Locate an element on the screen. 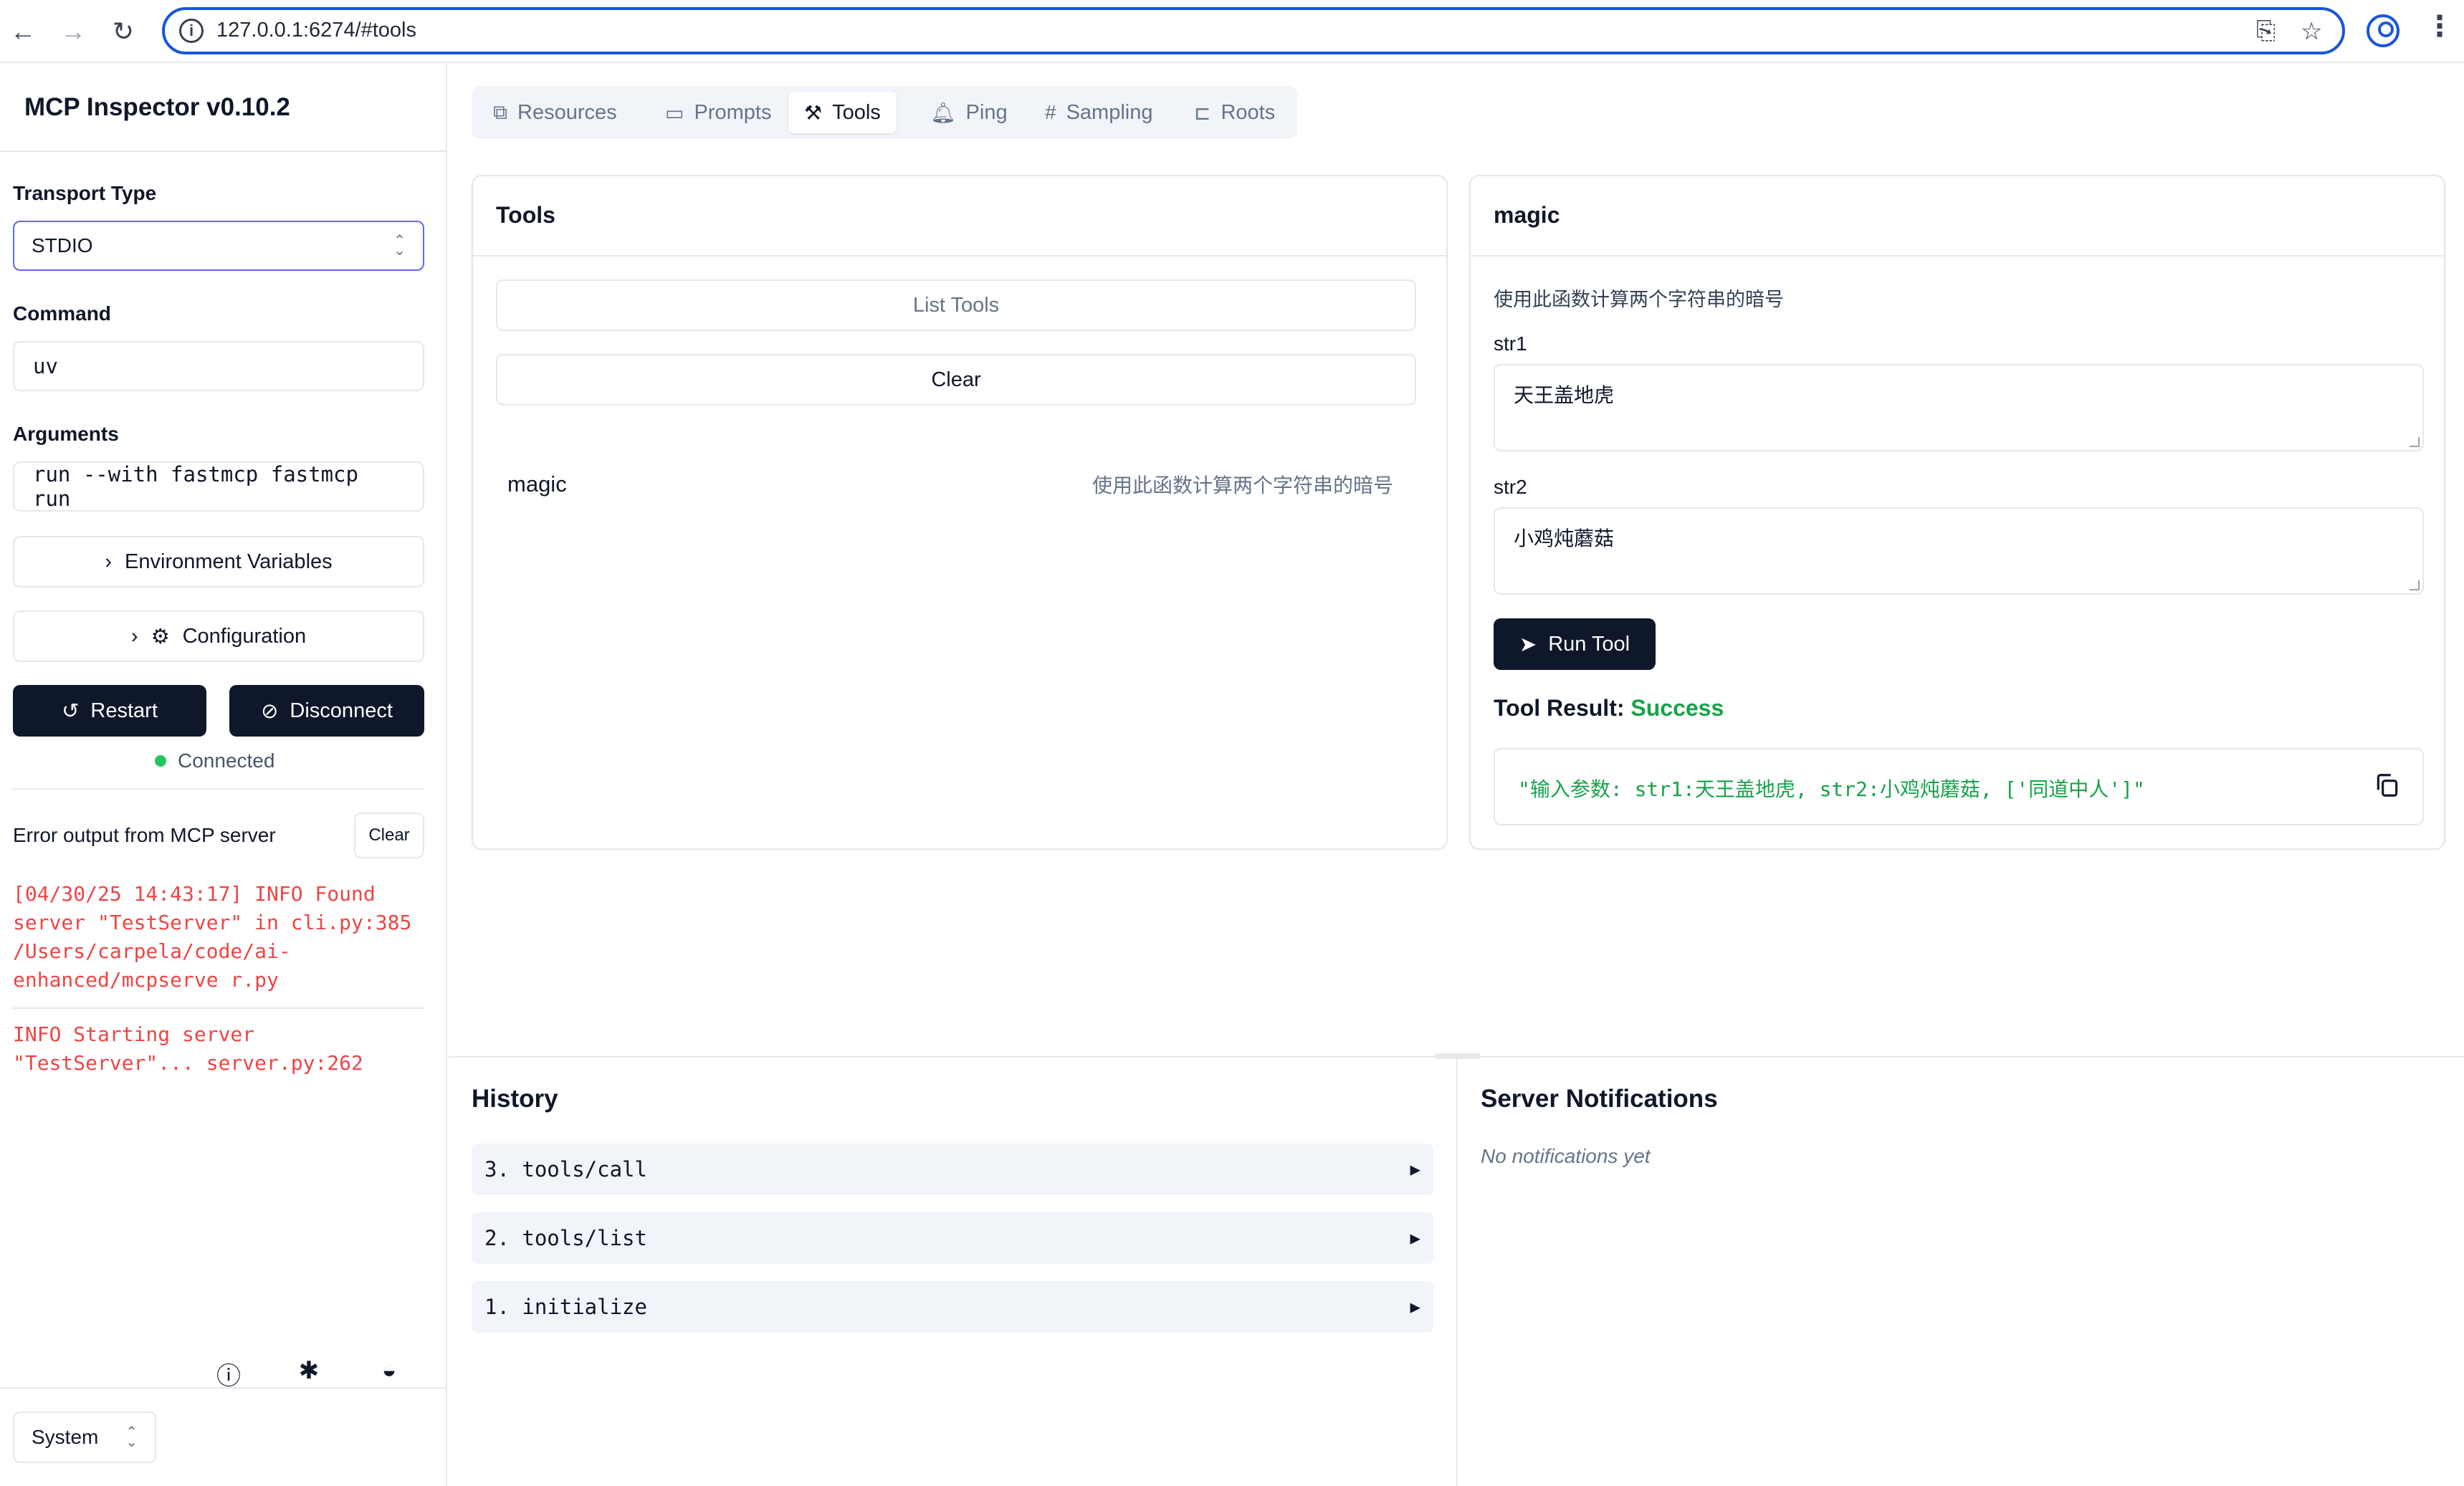 The width and height of the screenshot is (2464, 1486). arguments-input: run --with fastmcp fastmcp run is located at coordinates (218, 487).